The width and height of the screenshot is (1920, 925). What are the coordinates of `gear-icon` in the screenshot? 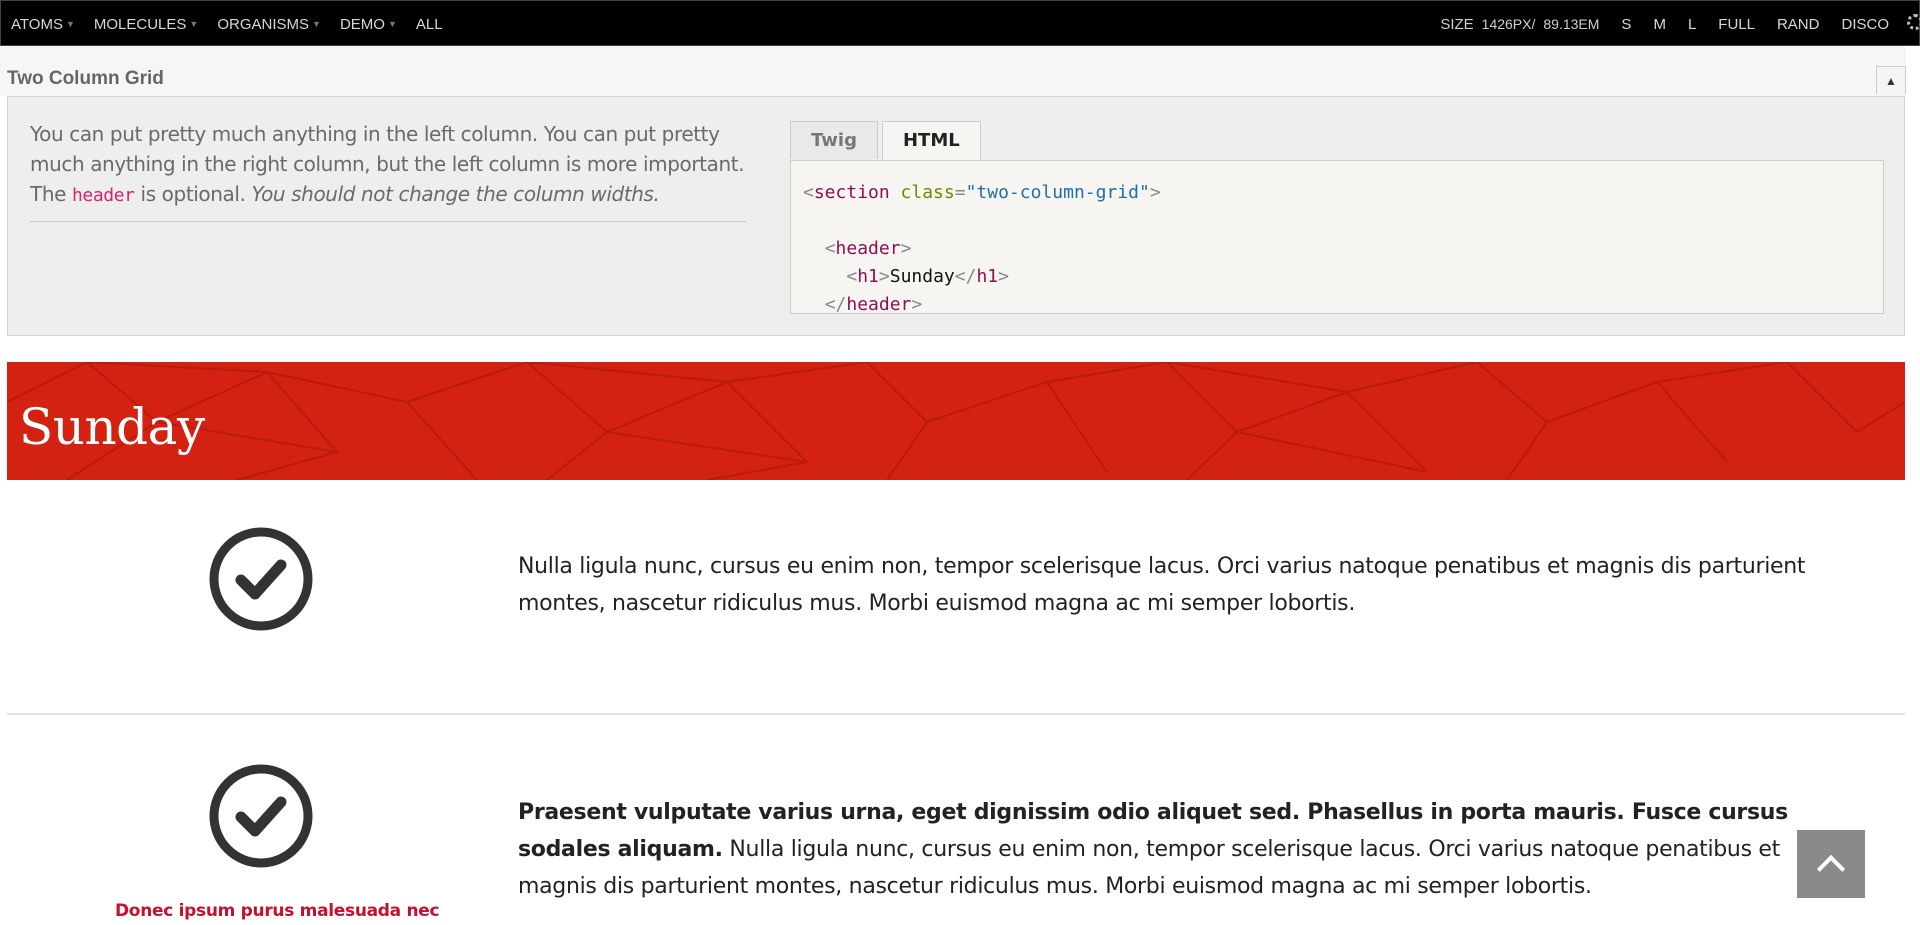 It's located at (1913, 22).